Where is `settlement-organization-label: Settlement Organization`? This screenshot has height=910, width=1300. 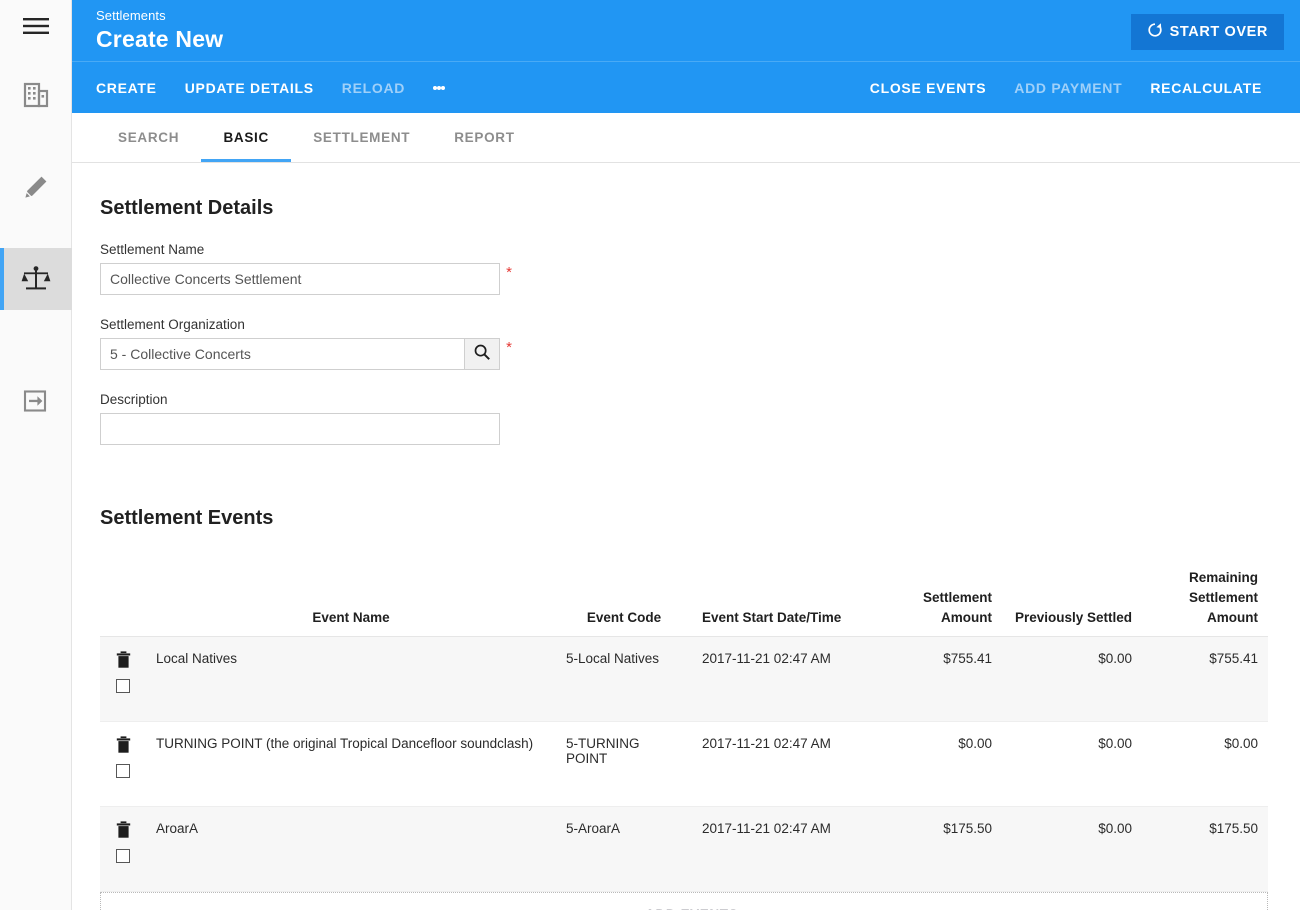 settlement-organization-label: Settlement Organization is located at coordinates (172, 324).